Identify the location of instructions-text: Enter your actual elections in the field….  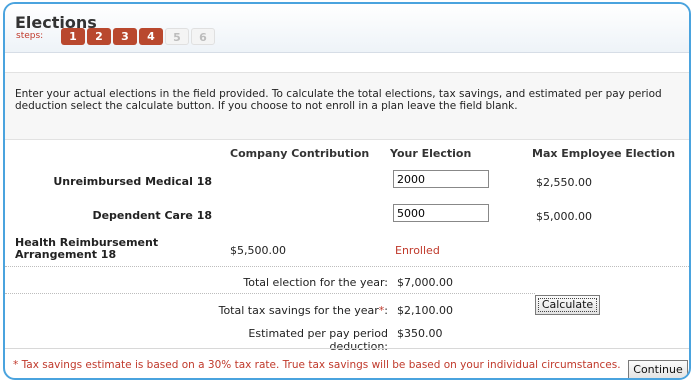
(338, 100).